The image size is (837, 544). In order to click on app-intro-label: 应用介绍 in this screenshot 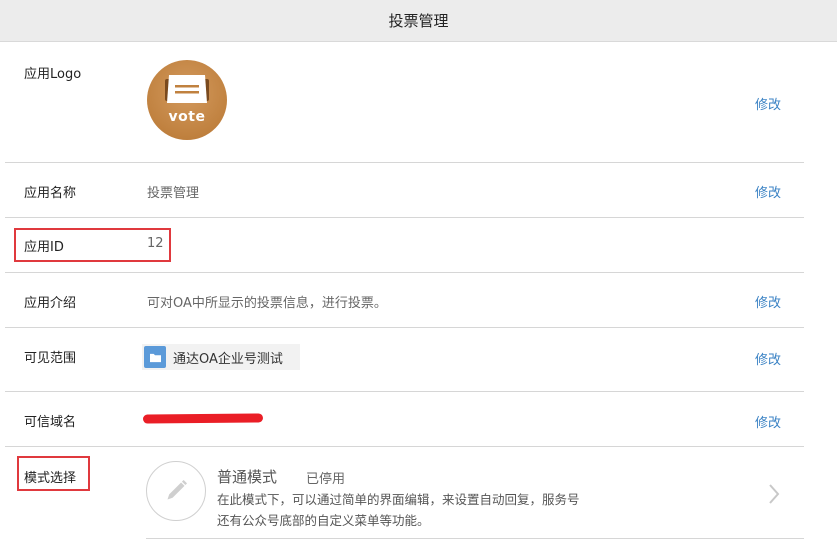, I will do `click(50, 303)`.